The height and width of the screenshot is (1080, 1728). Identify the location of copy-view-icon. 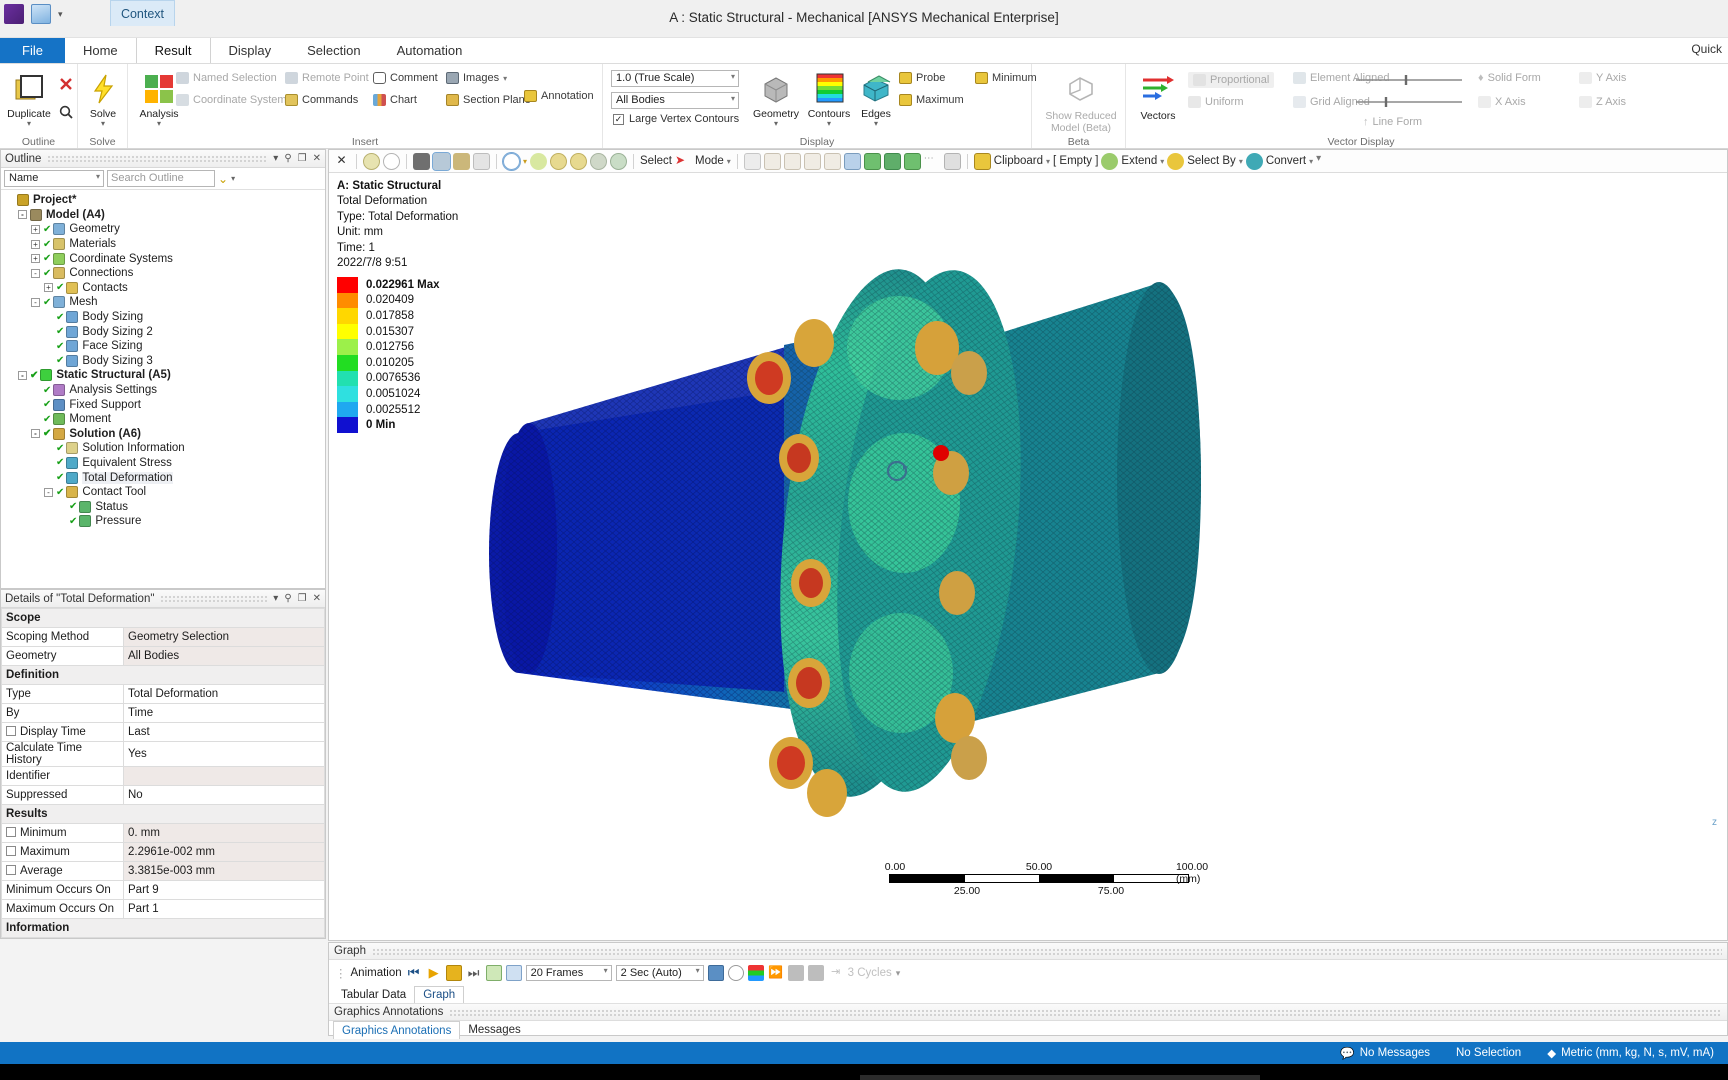
(481, 161).